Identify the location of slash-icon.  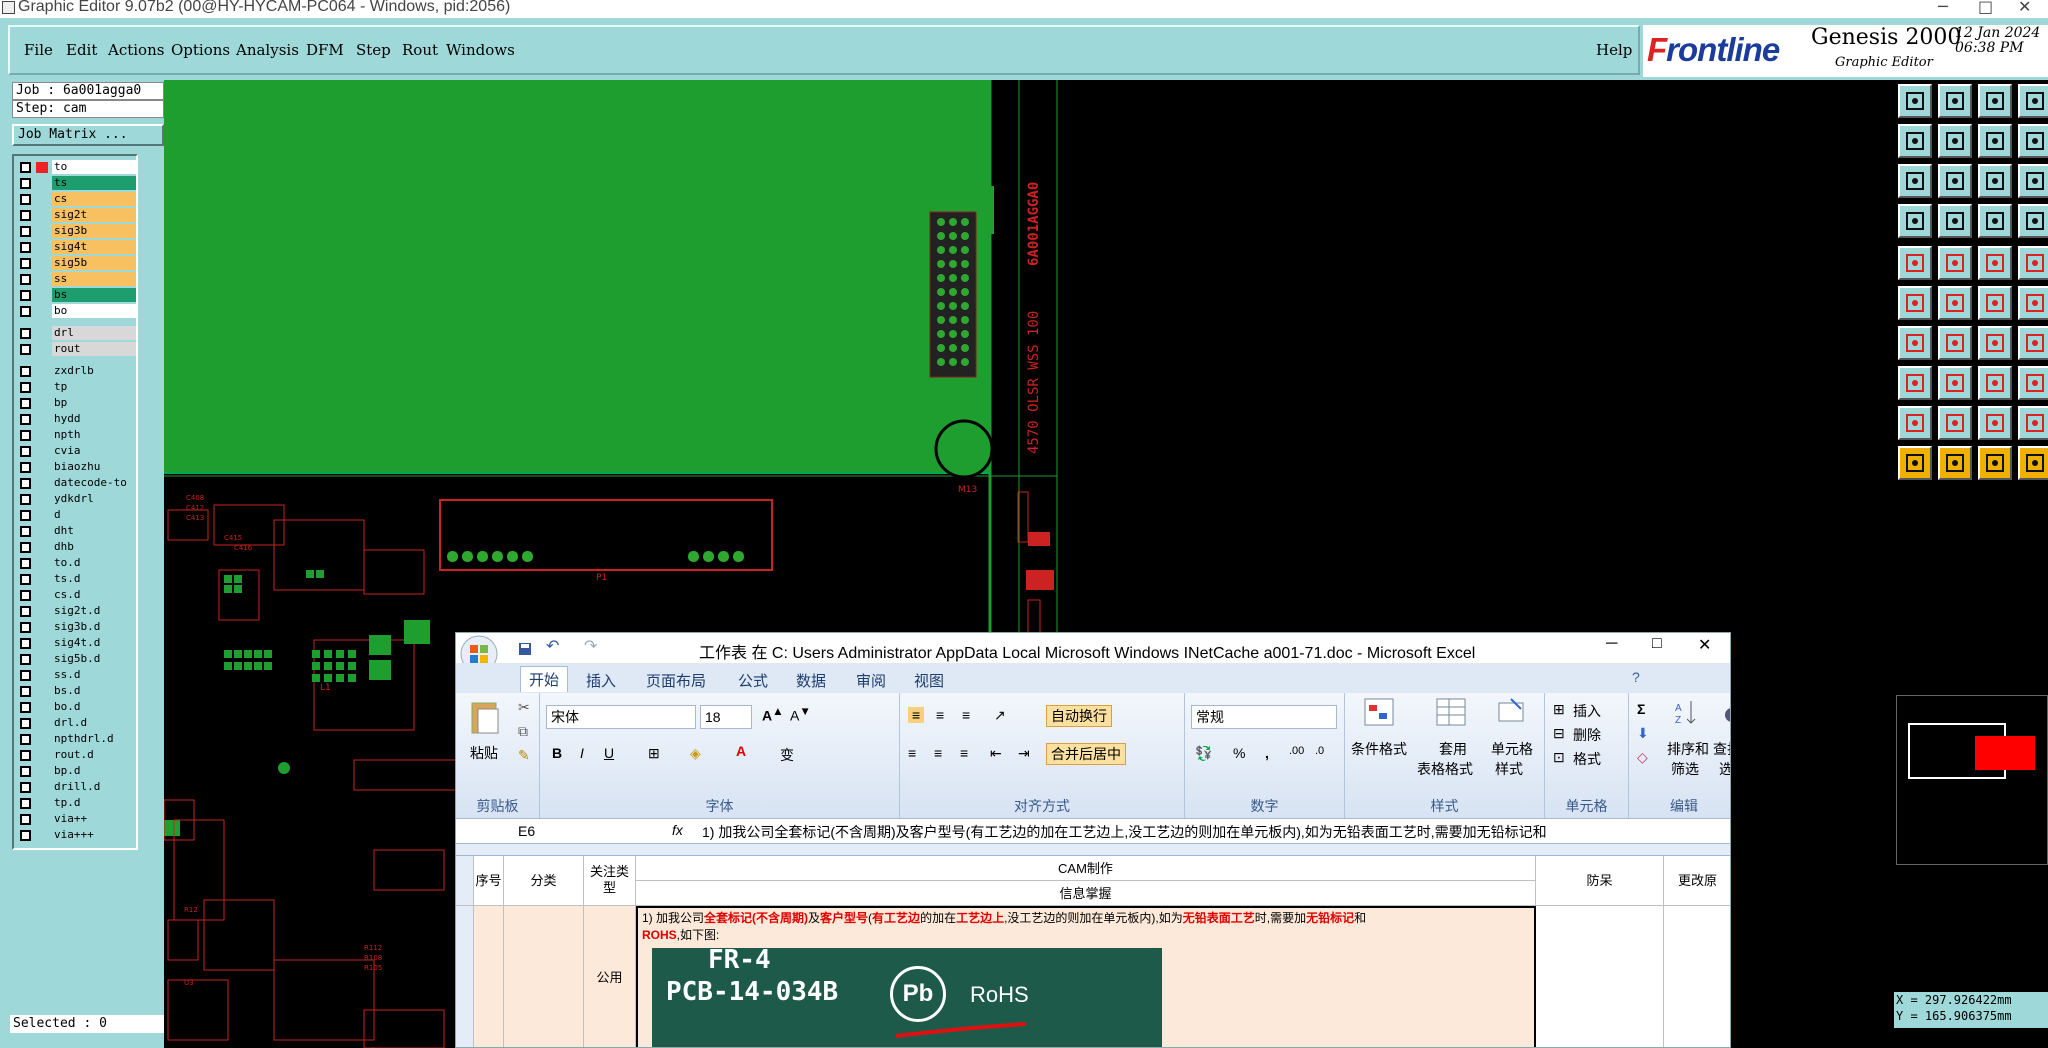
(1955, 343).